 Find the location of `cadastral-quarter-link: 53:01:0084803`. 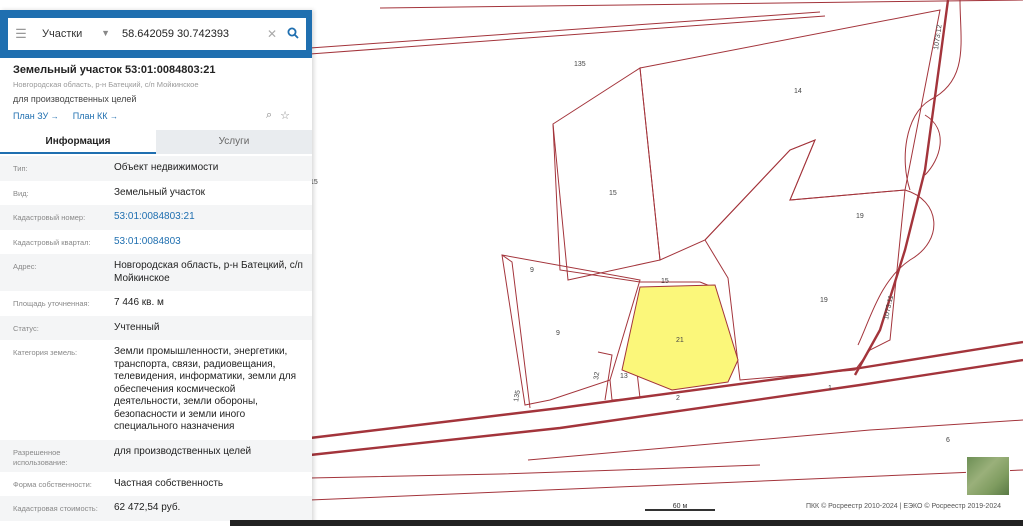

cadastral-quarter-link: 53:01:0084803 is located at coordinates (207, 242).